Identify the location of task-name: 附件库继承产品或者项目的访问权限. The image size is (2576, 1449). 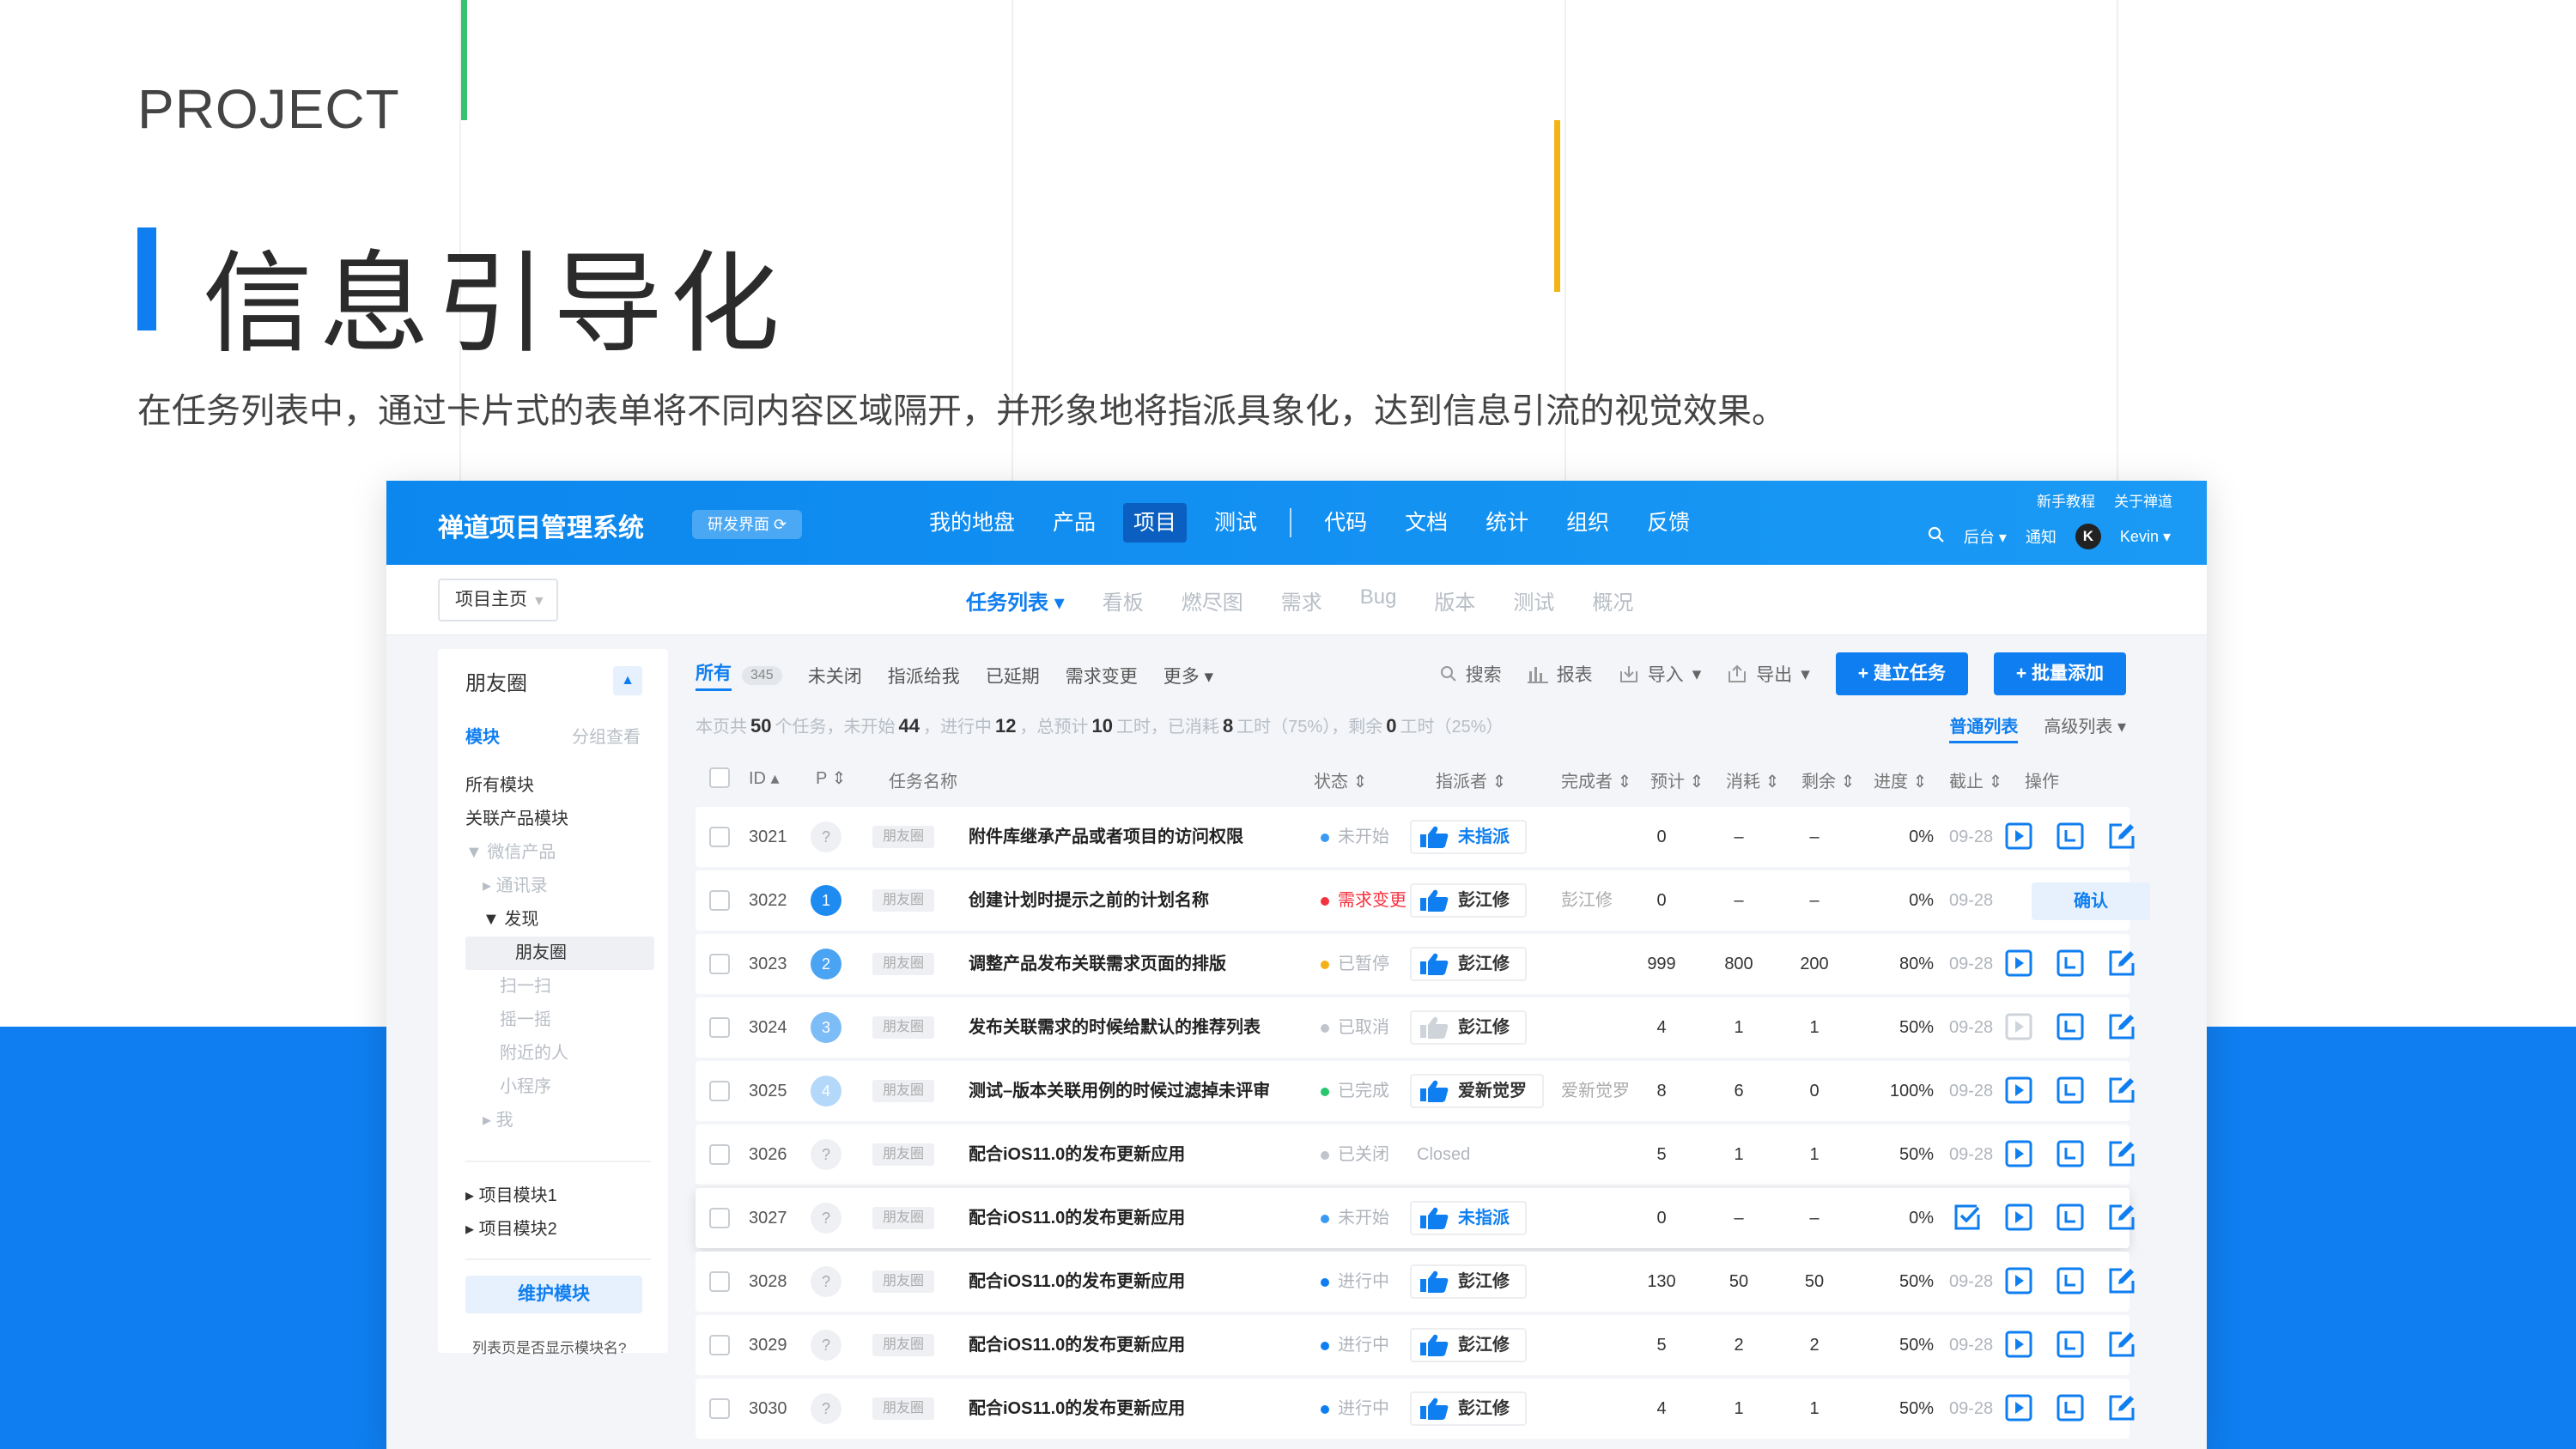
(1106, 837).